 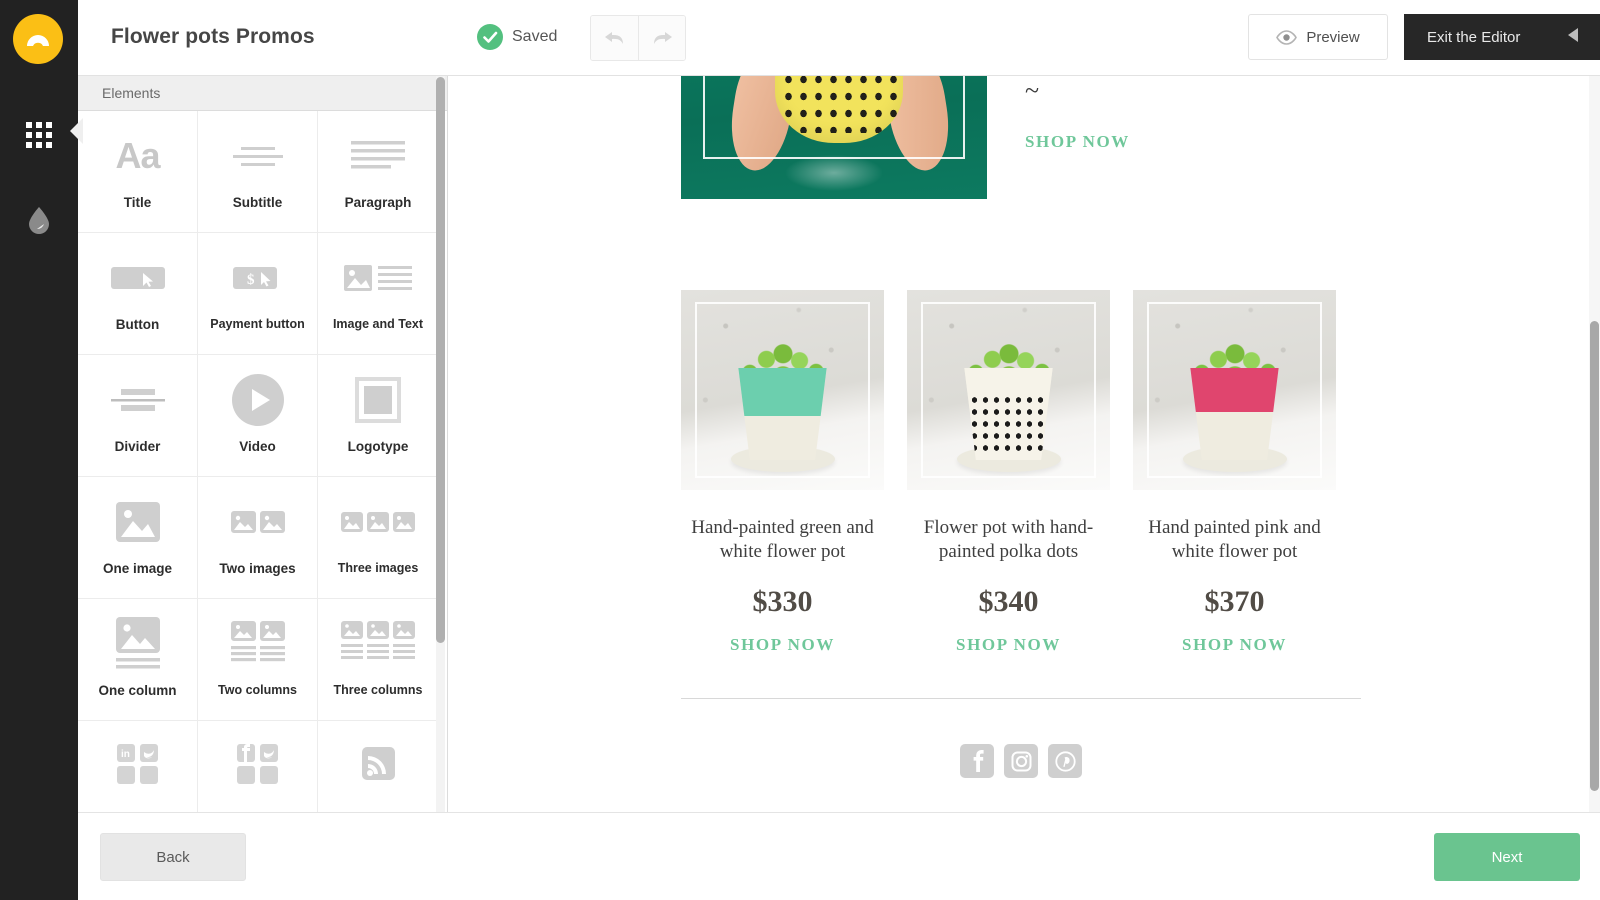 I want to click on exit-editor-label: Exit the Editor, so click(x=1474, y=37).